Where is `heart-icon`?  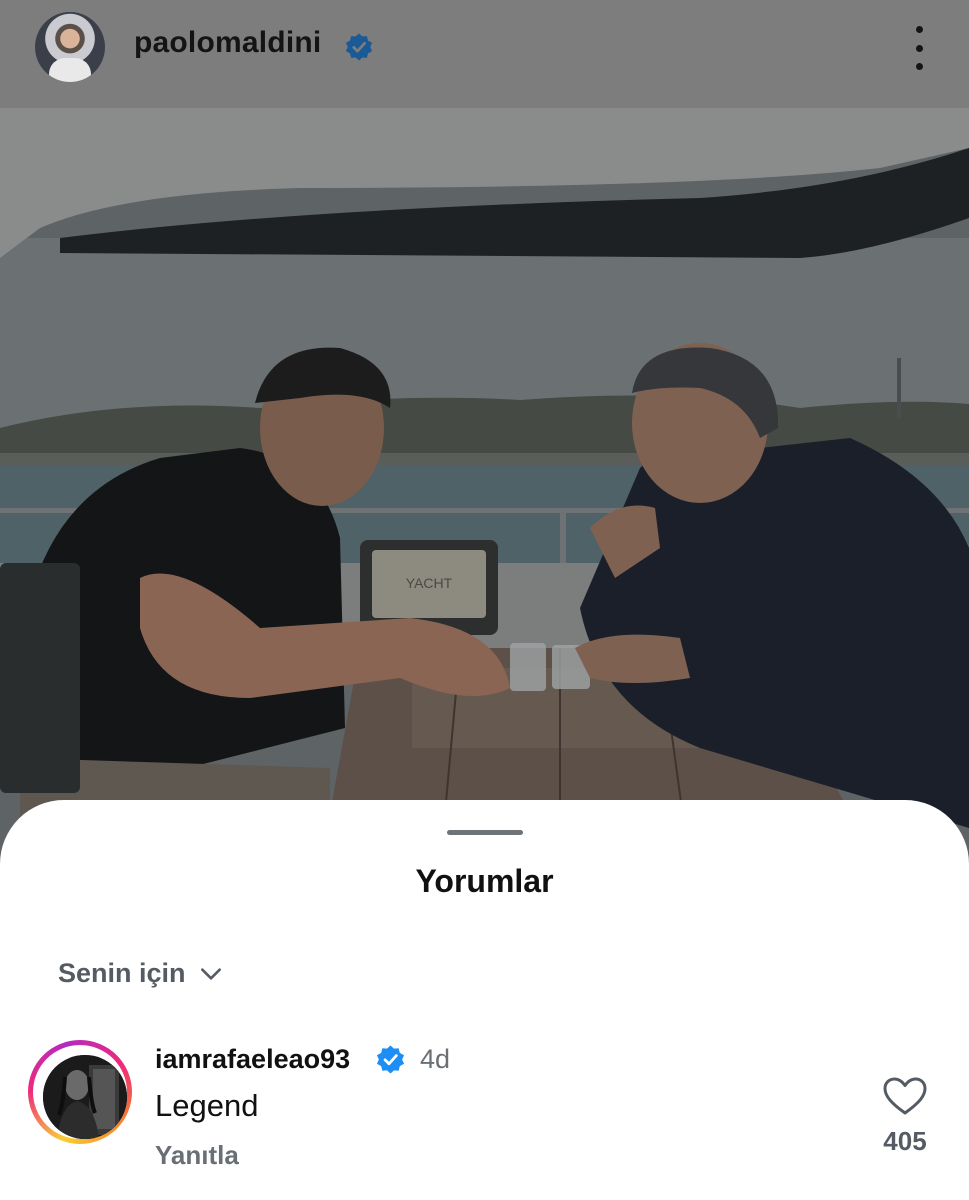 heart-icon is located at coordinates (905, 1096).